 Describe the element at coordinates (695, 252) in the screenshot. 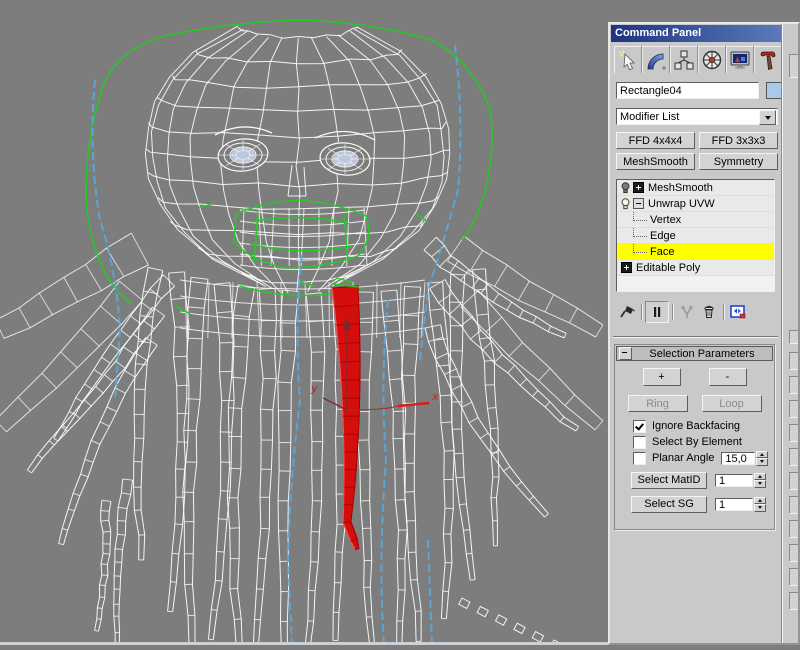

I see `stack-subitem-face-selected: Face` at that location.